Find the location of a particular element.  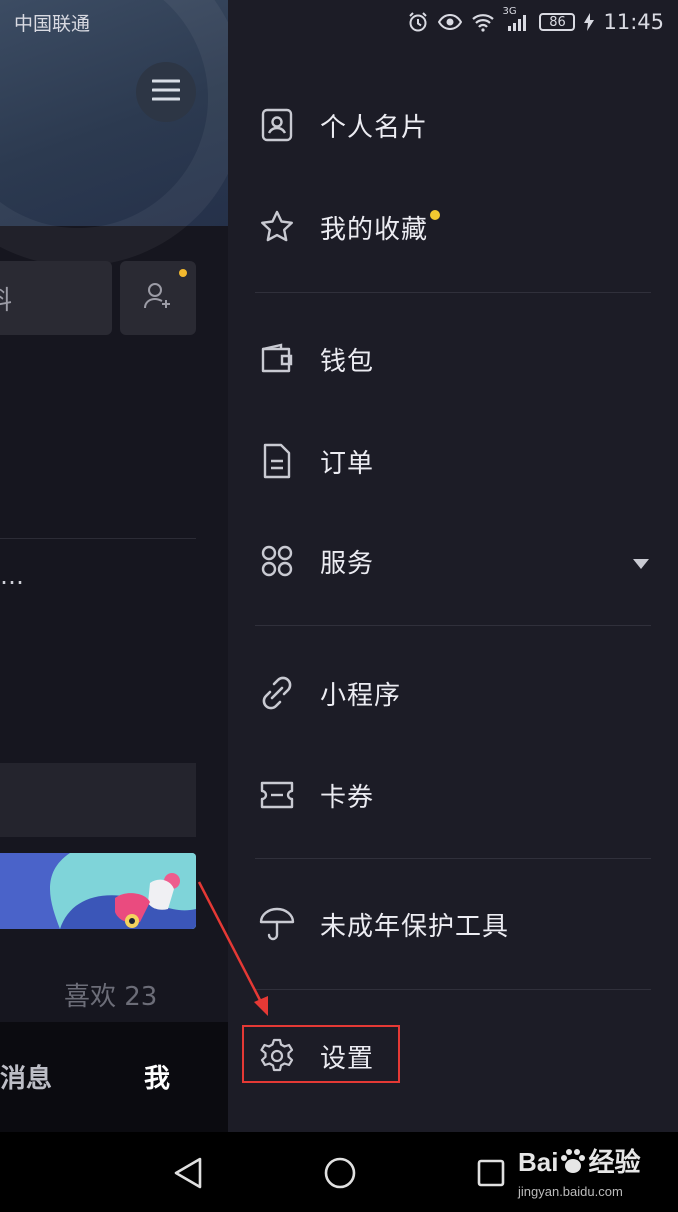

status-icons: 3G 86 11:45 is located at coordinates (535, 20).